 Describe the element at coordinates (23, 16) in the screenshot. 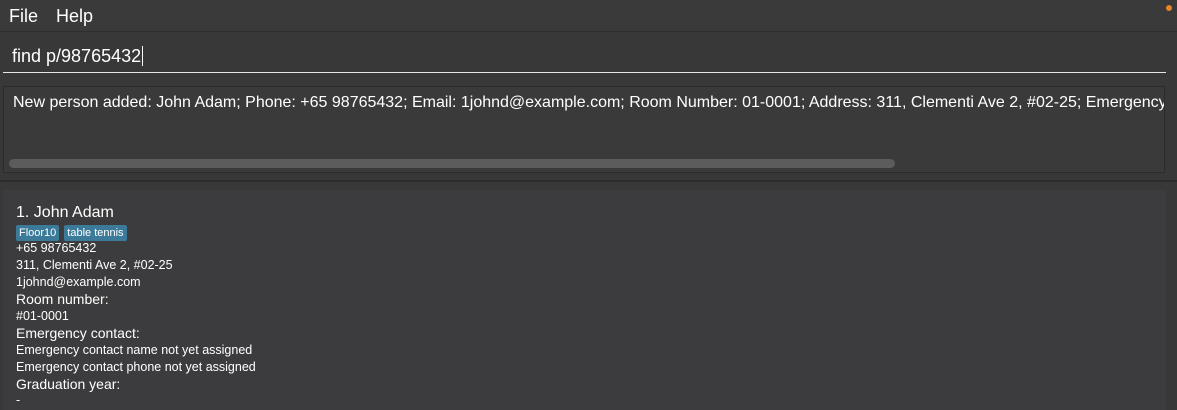

I see `menu-file: File` at that location.